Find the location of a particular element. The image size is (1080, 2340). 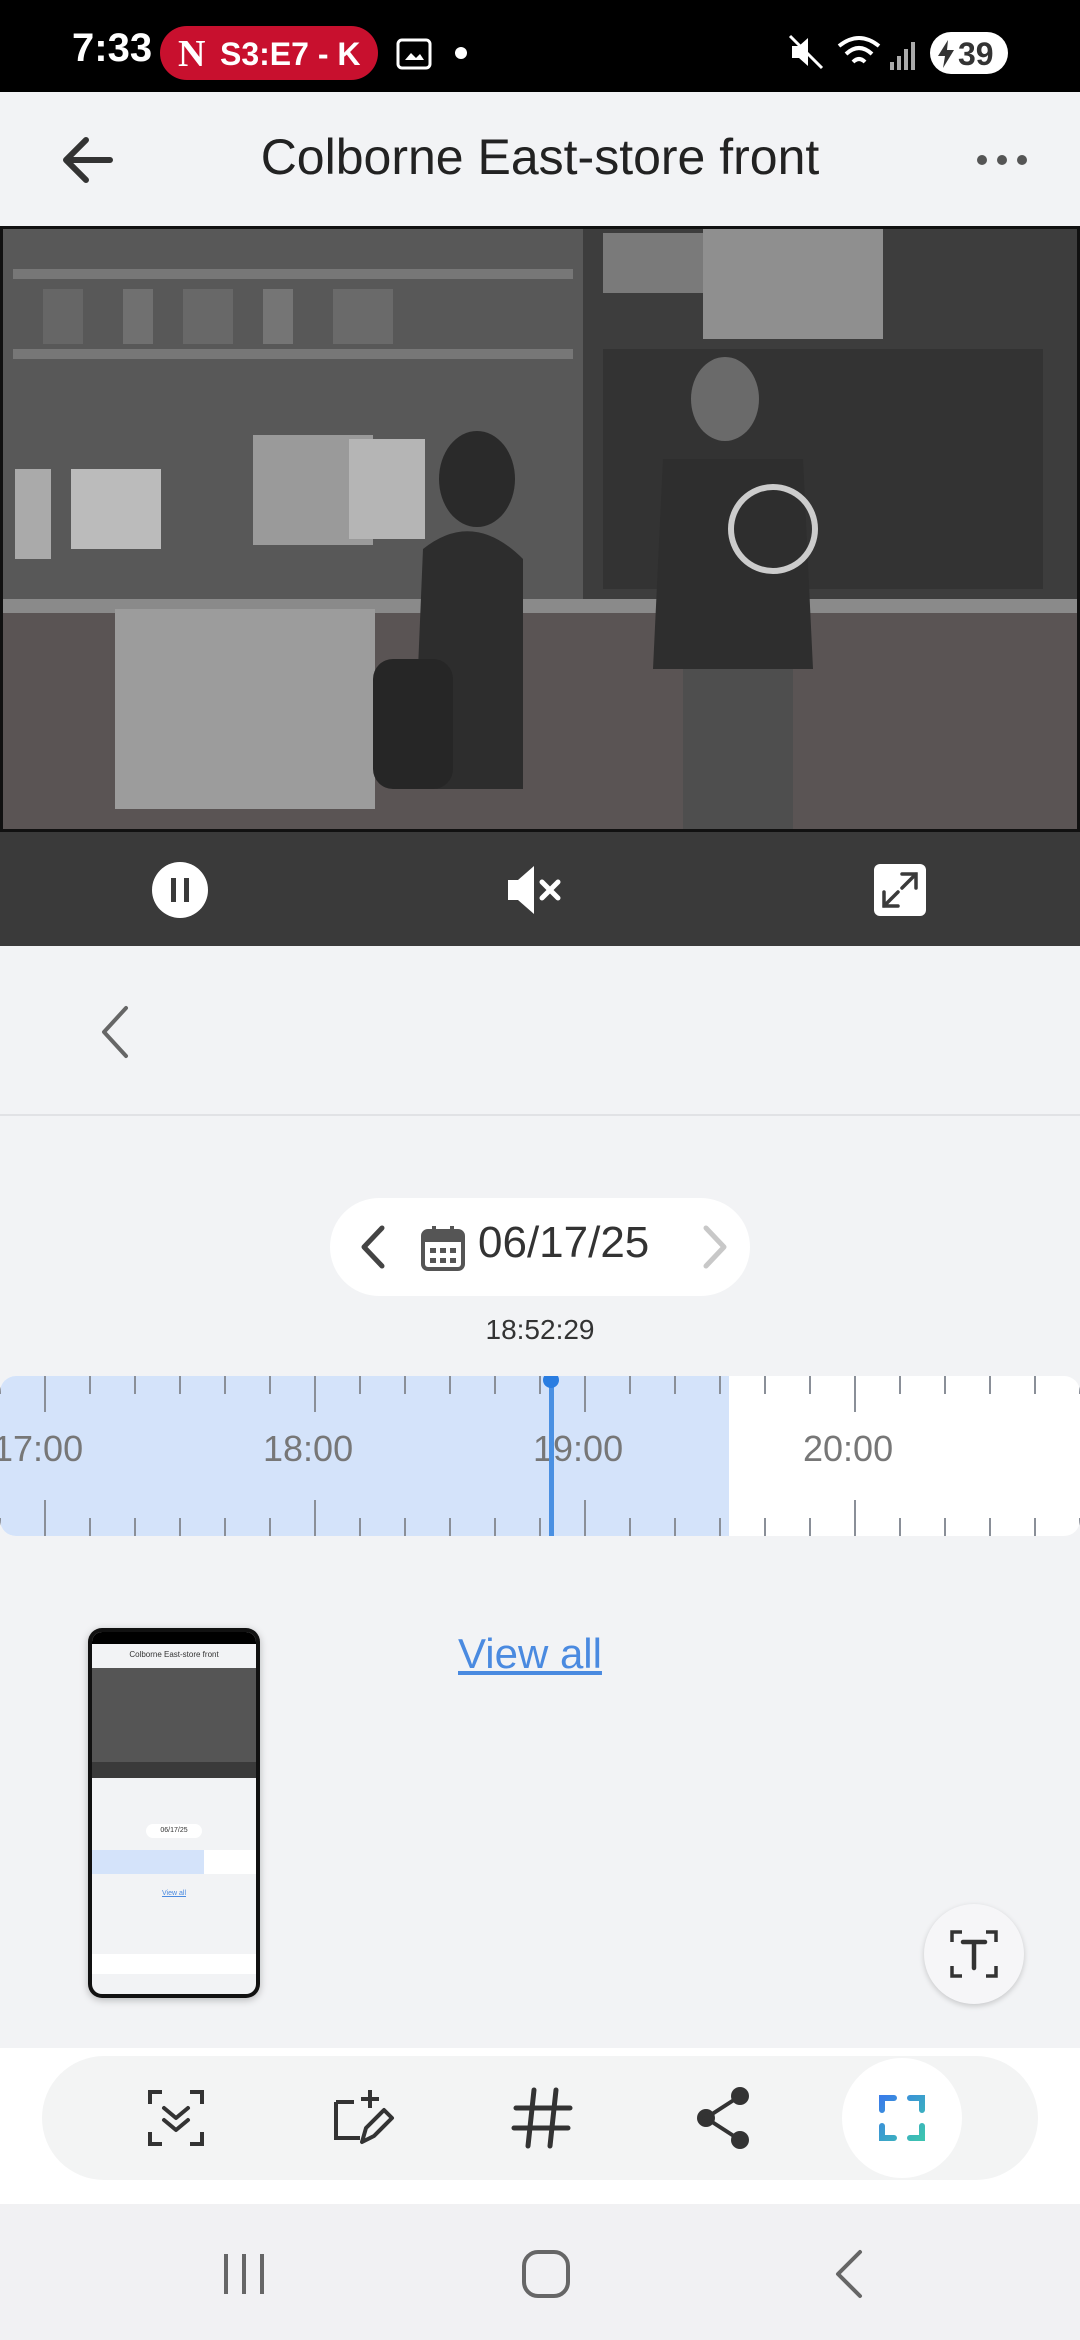

date-picker: 06/17/25 is located at coordinates (540, 1247).